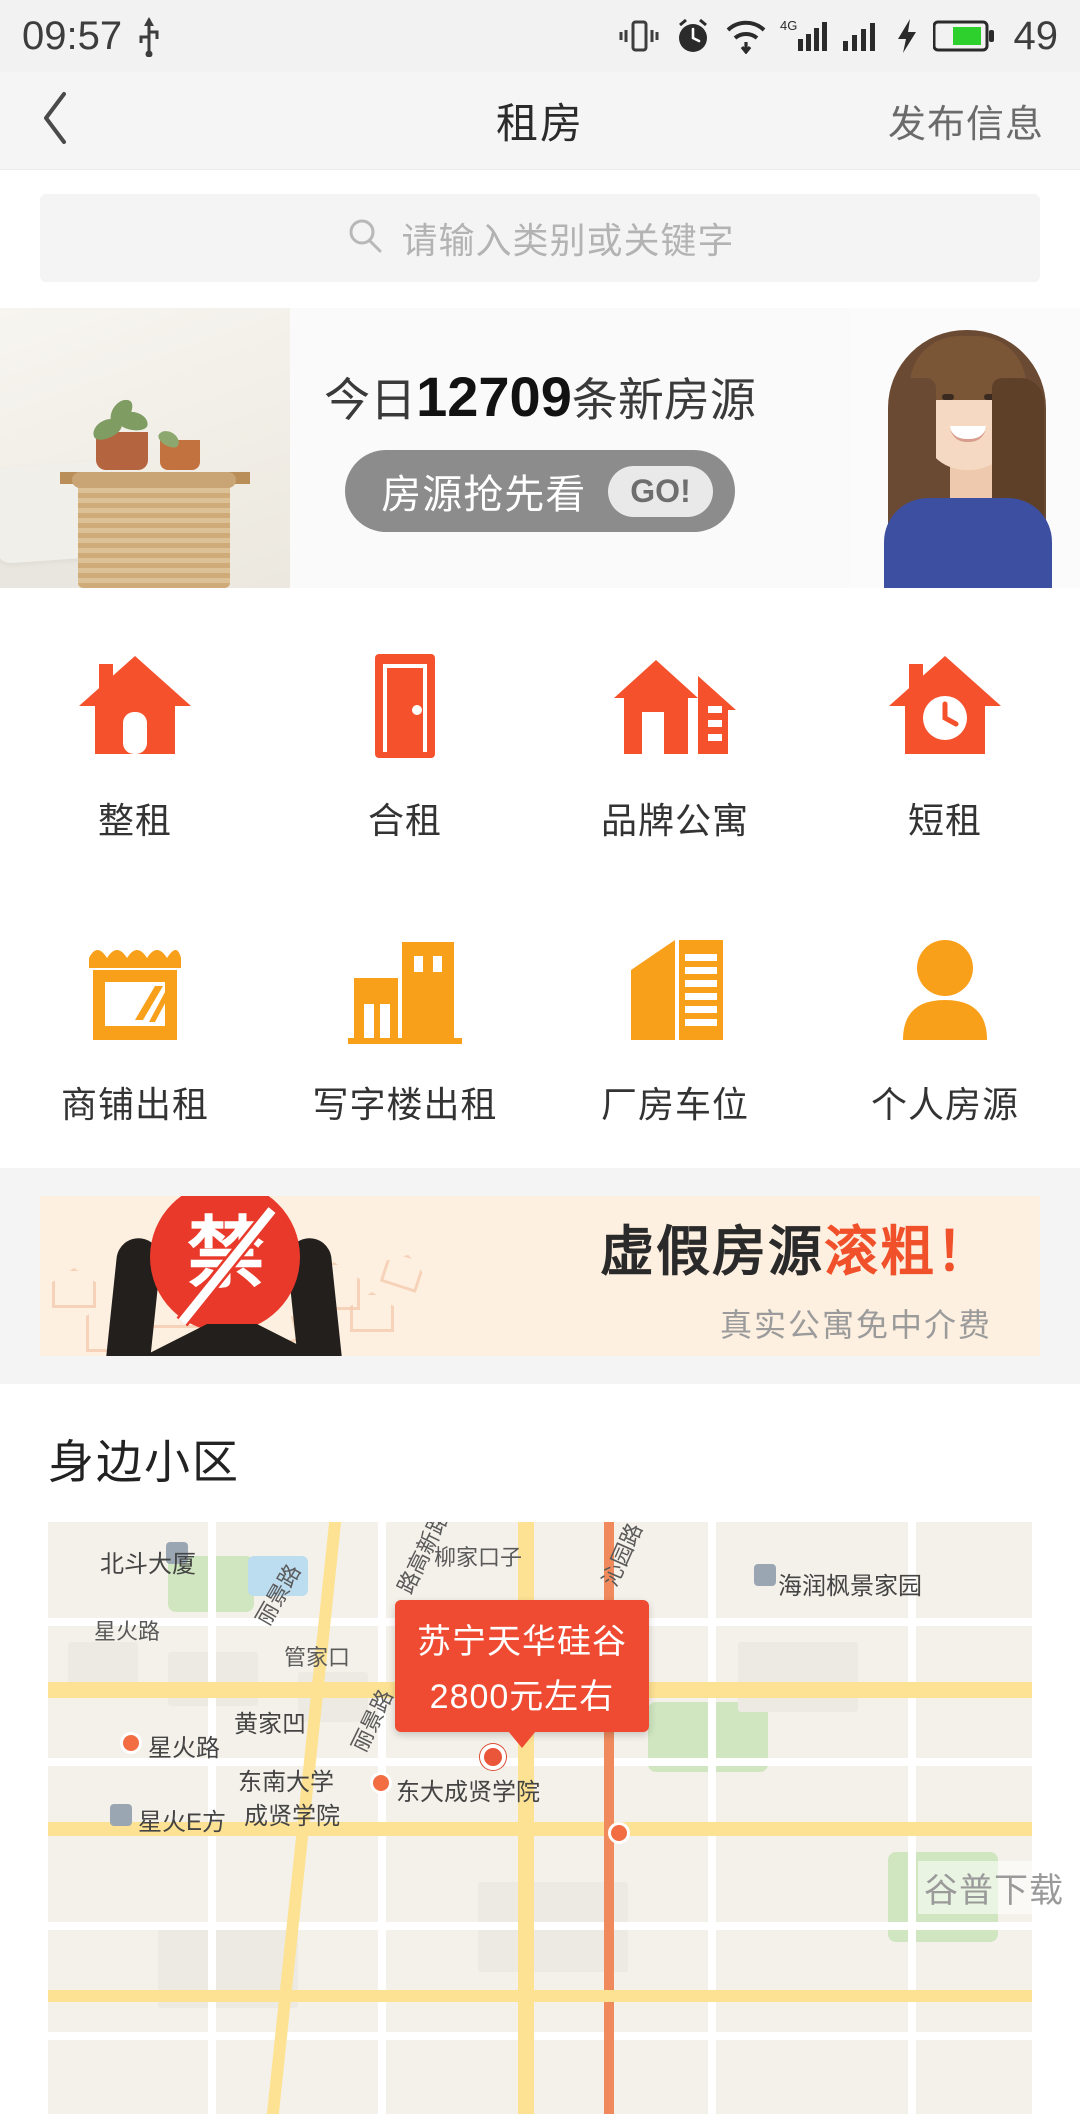 This screenshot has width=1080, height=2114. I want to click on ad-illustration: 禁, so click(250, 1276).